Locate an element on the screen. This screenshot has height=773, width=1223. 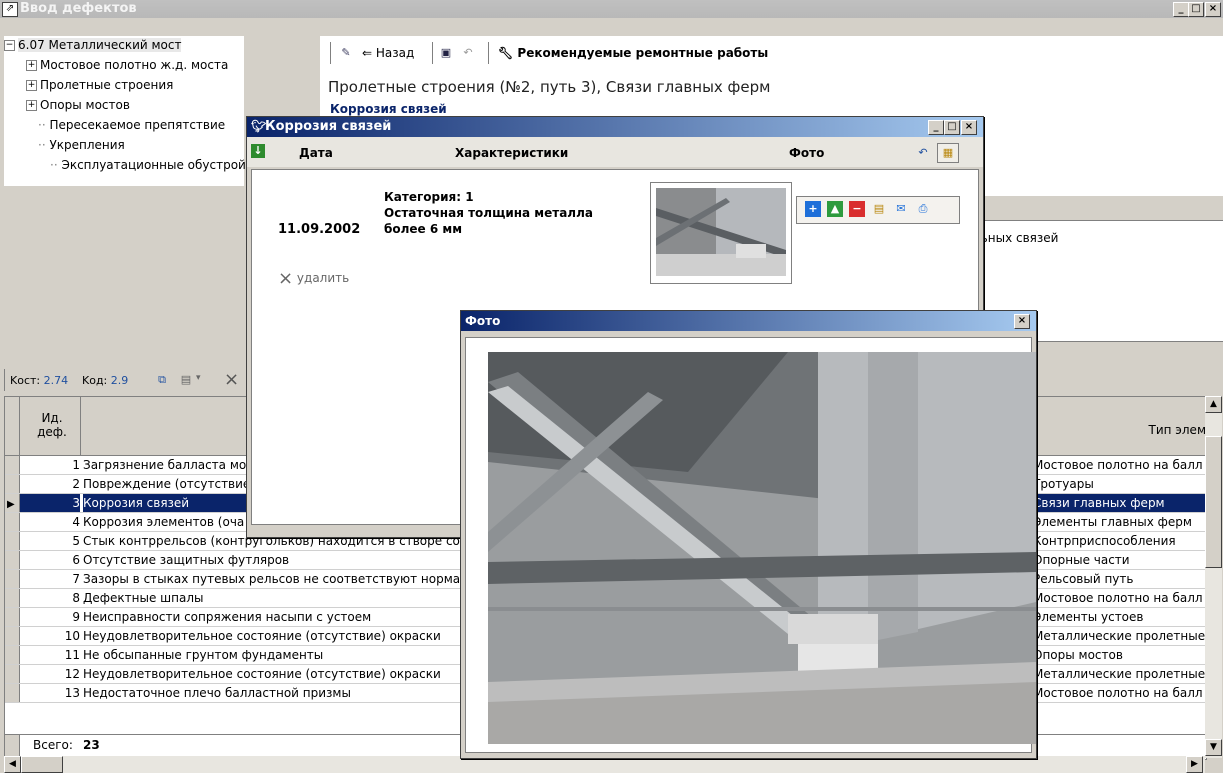
hscroll-thumb is located at coordinates (42, 764).